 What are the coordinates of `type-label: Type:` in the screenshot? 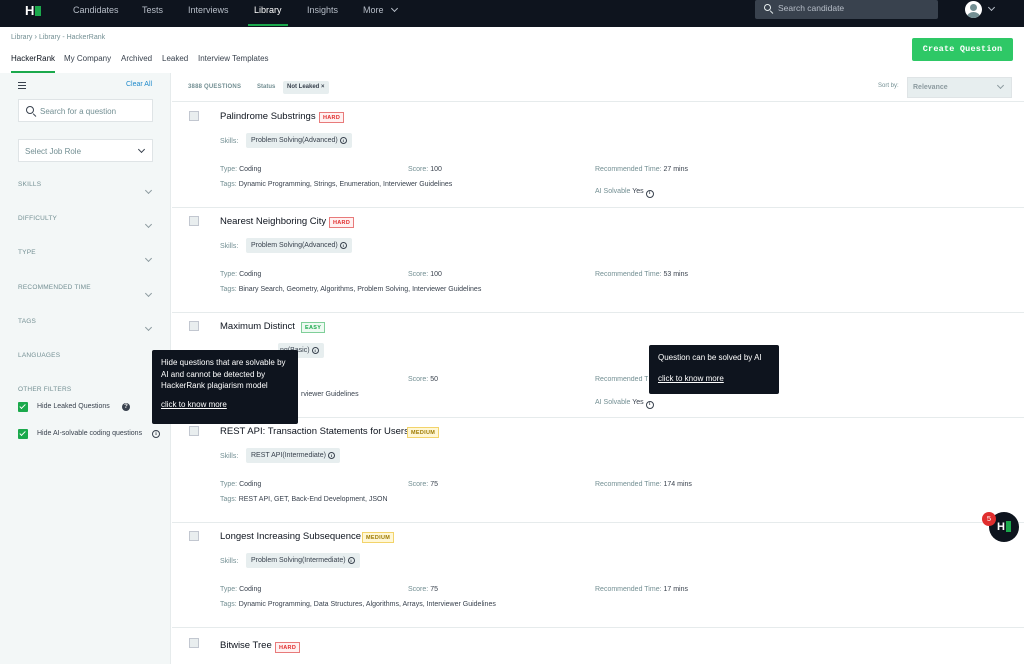 It's located at (229, 484).